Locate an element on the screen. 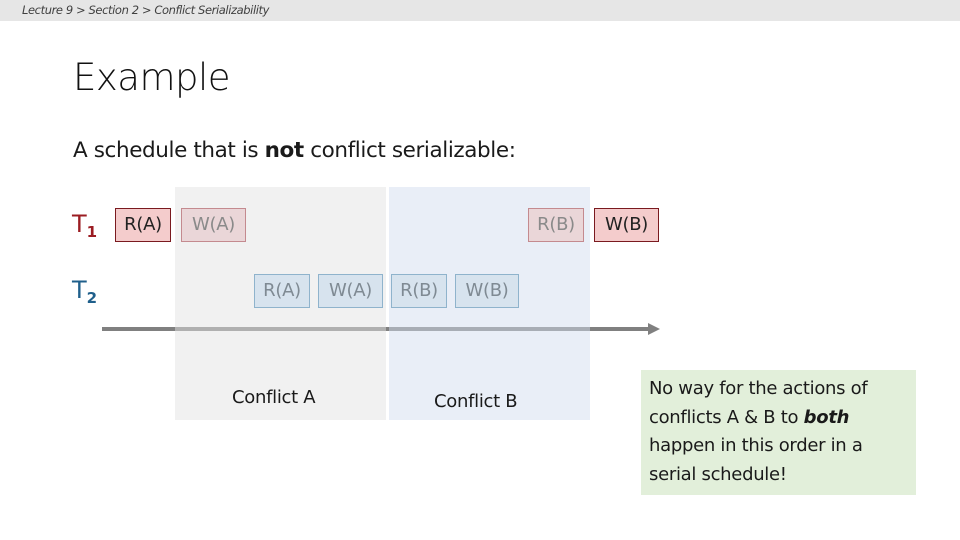  t1-op-write-b: W(B) is located at coordinates (626, 225).